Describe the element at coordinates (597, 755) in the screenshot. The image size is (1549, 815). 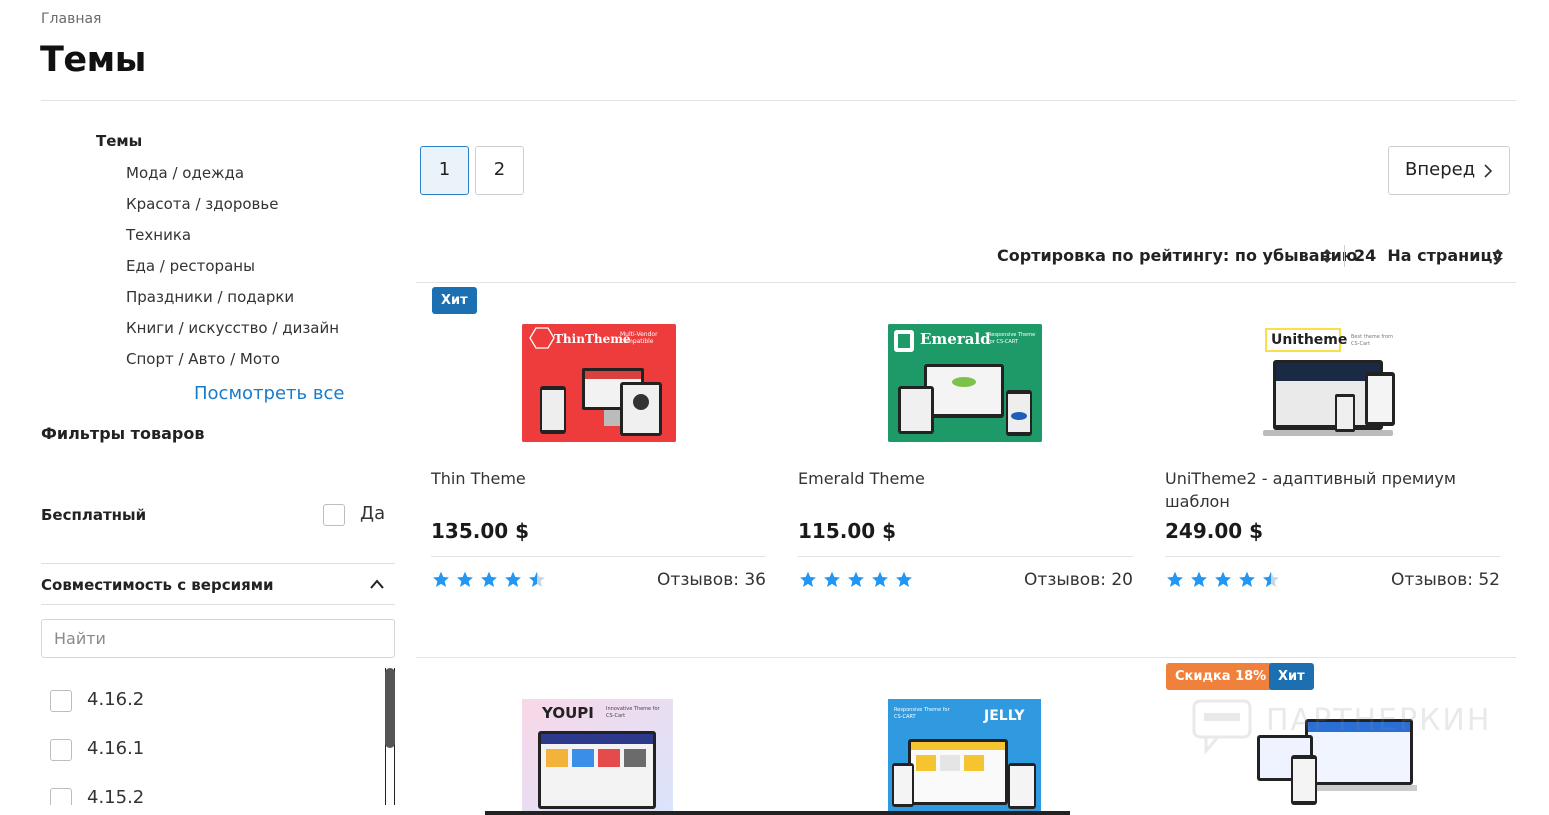
I see `product-thumbnail: YOUPI Innovative Theme for CS-Cart` at that location.